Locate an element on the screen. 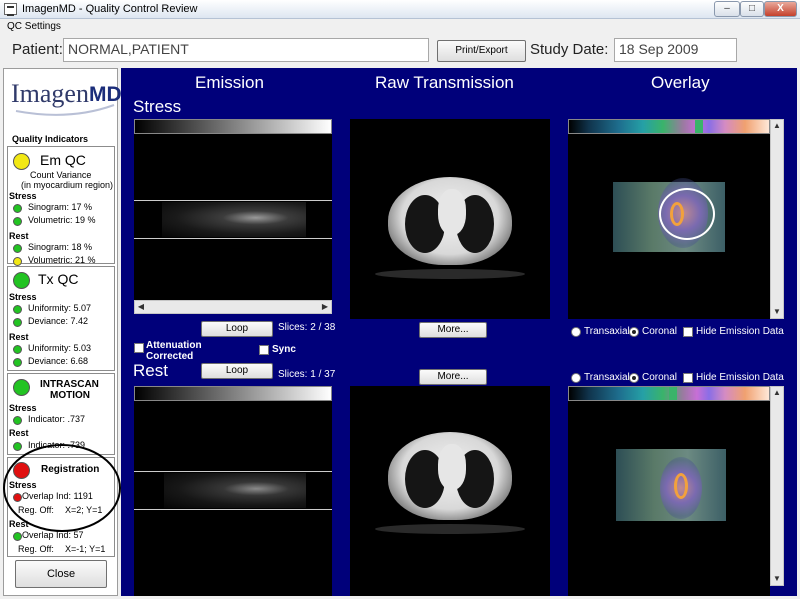  transmission-column-title: Raw Transmission is located at coordinates (444, 82).